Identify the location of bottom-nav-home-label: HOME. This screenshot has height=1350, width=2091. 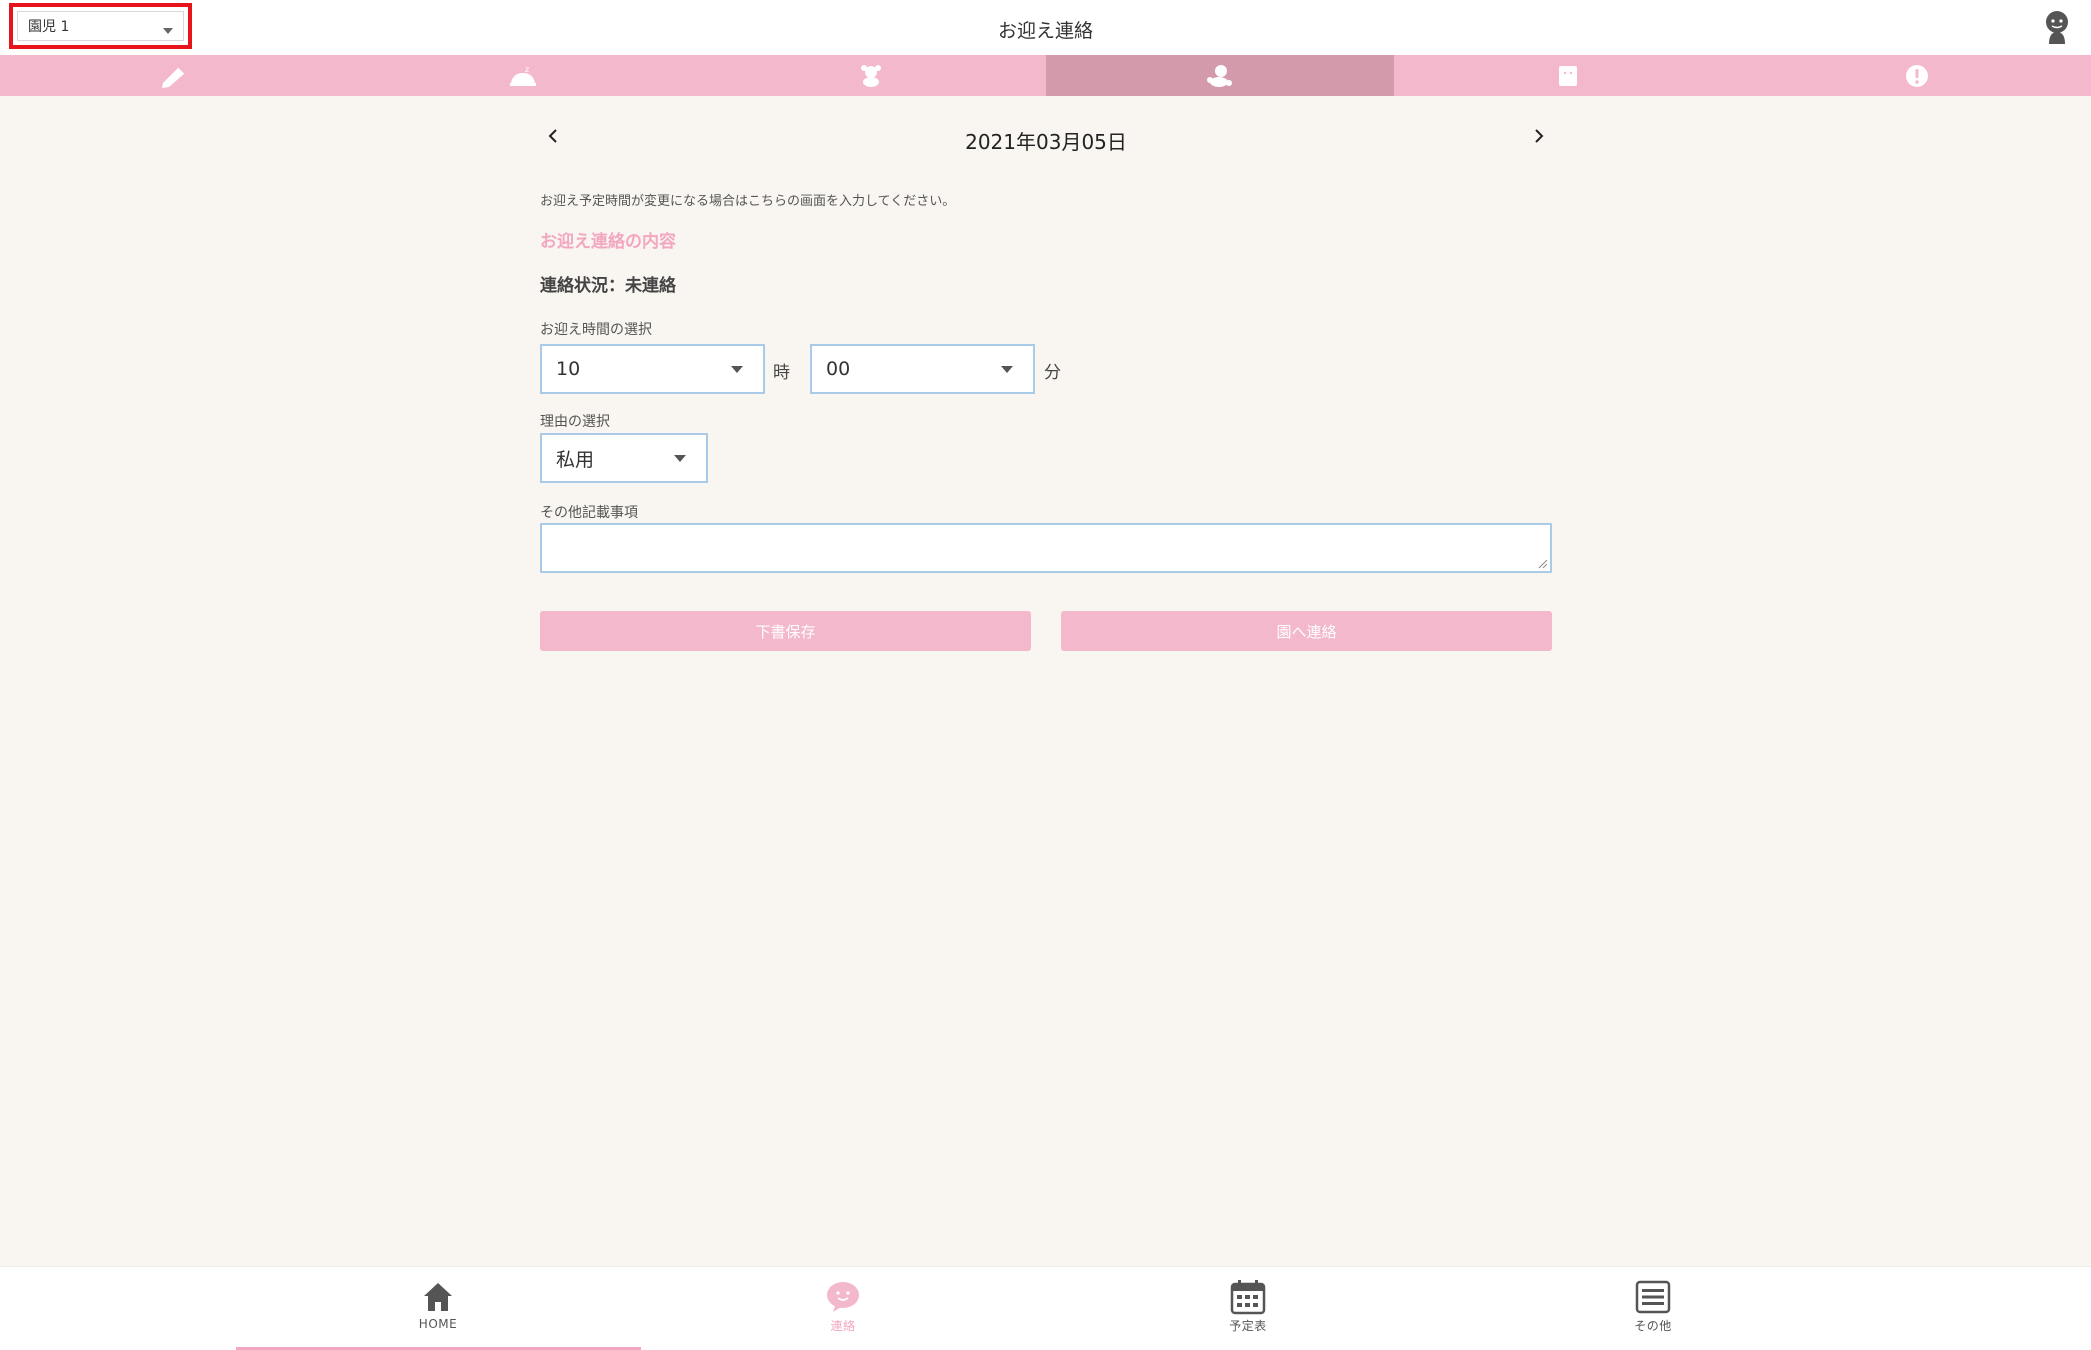
(438, 1324).